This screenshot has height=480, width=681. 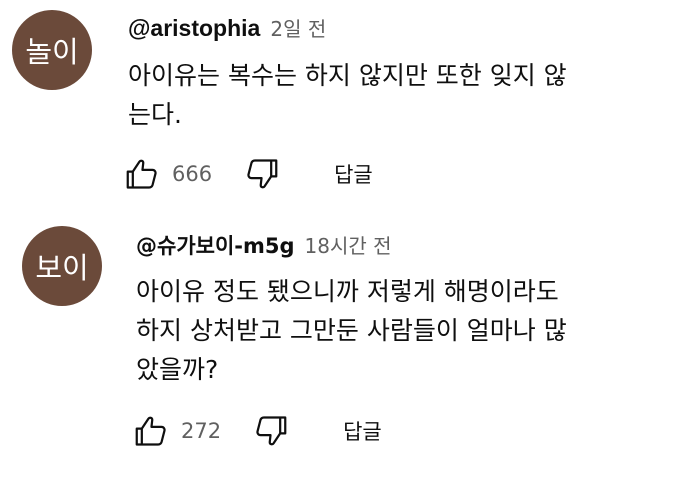 I want to click on author-handle: @슈가보이-m5g, so click(x=215, y=245).